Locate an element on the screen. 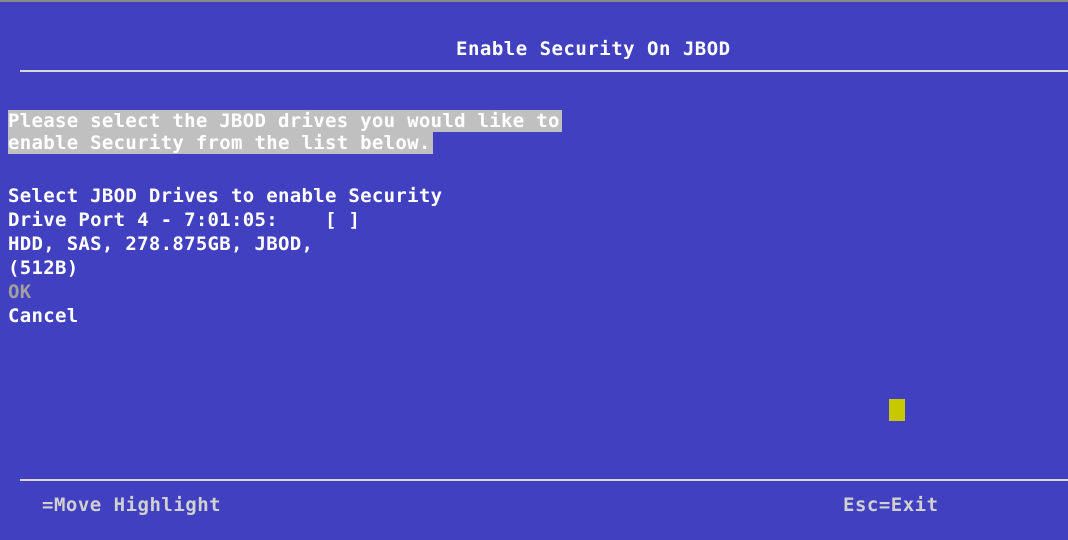  drive-block-size: (512B) is located at coordinates (43, 268).